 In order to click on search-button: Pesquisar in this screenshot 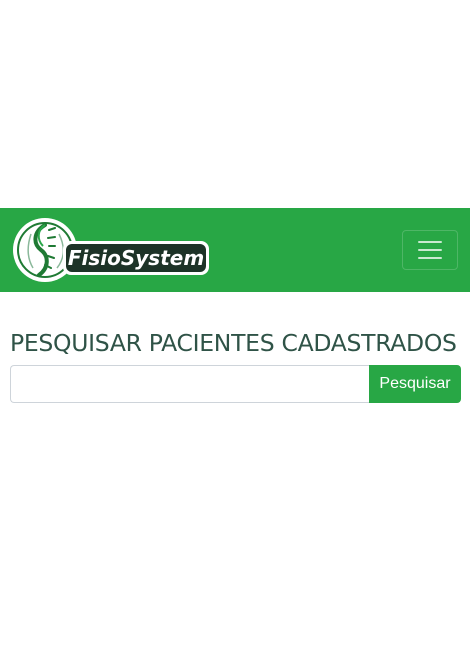, I will do `click(415, 384)`.